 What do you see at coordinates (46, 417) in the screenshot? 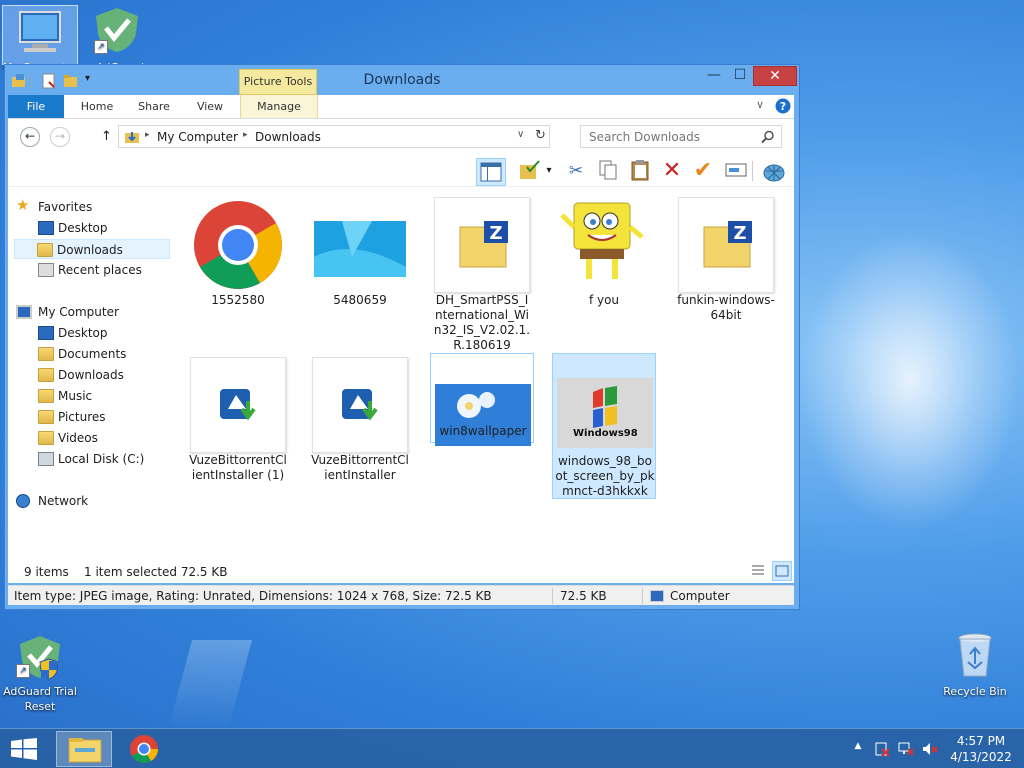
I see `pictures-folder-icon` at bounding box center [46, 417].